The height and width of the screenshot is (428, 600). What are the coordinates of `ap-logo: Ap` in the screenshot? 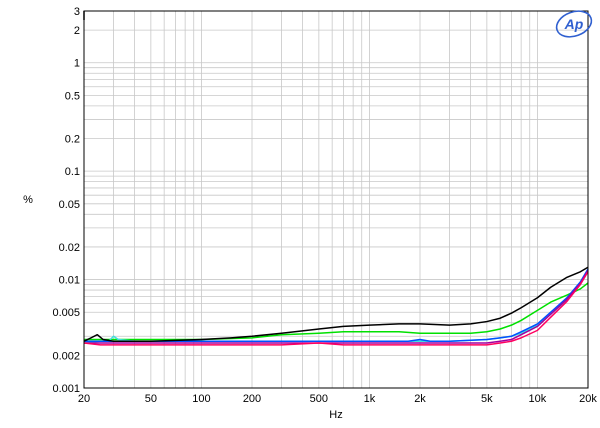 It's located at (574, 24).